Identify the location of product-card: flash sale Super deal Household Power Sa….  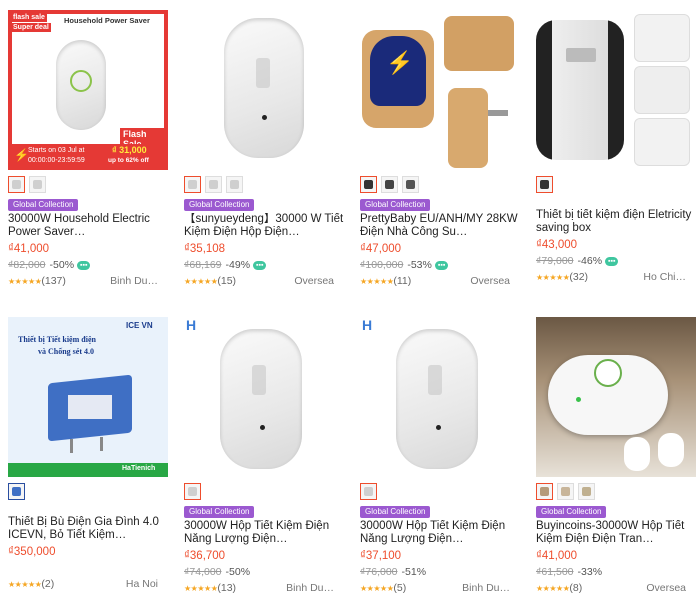
(93, 152).